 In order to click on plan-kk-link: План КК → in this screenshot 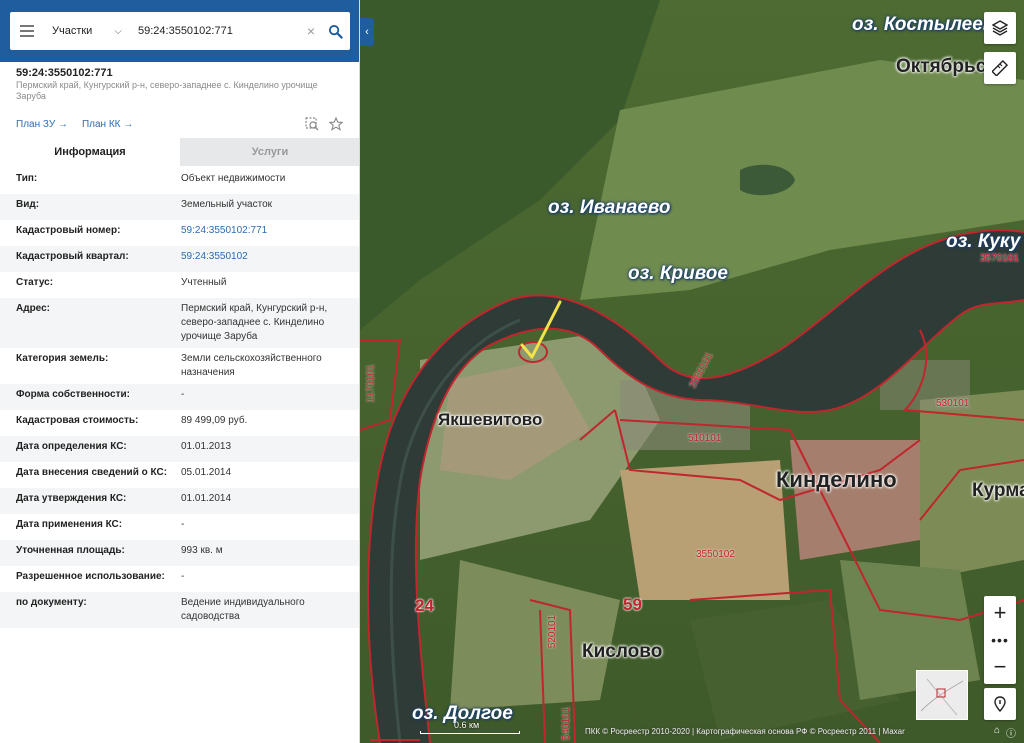, I will do `click(107, 124)`.